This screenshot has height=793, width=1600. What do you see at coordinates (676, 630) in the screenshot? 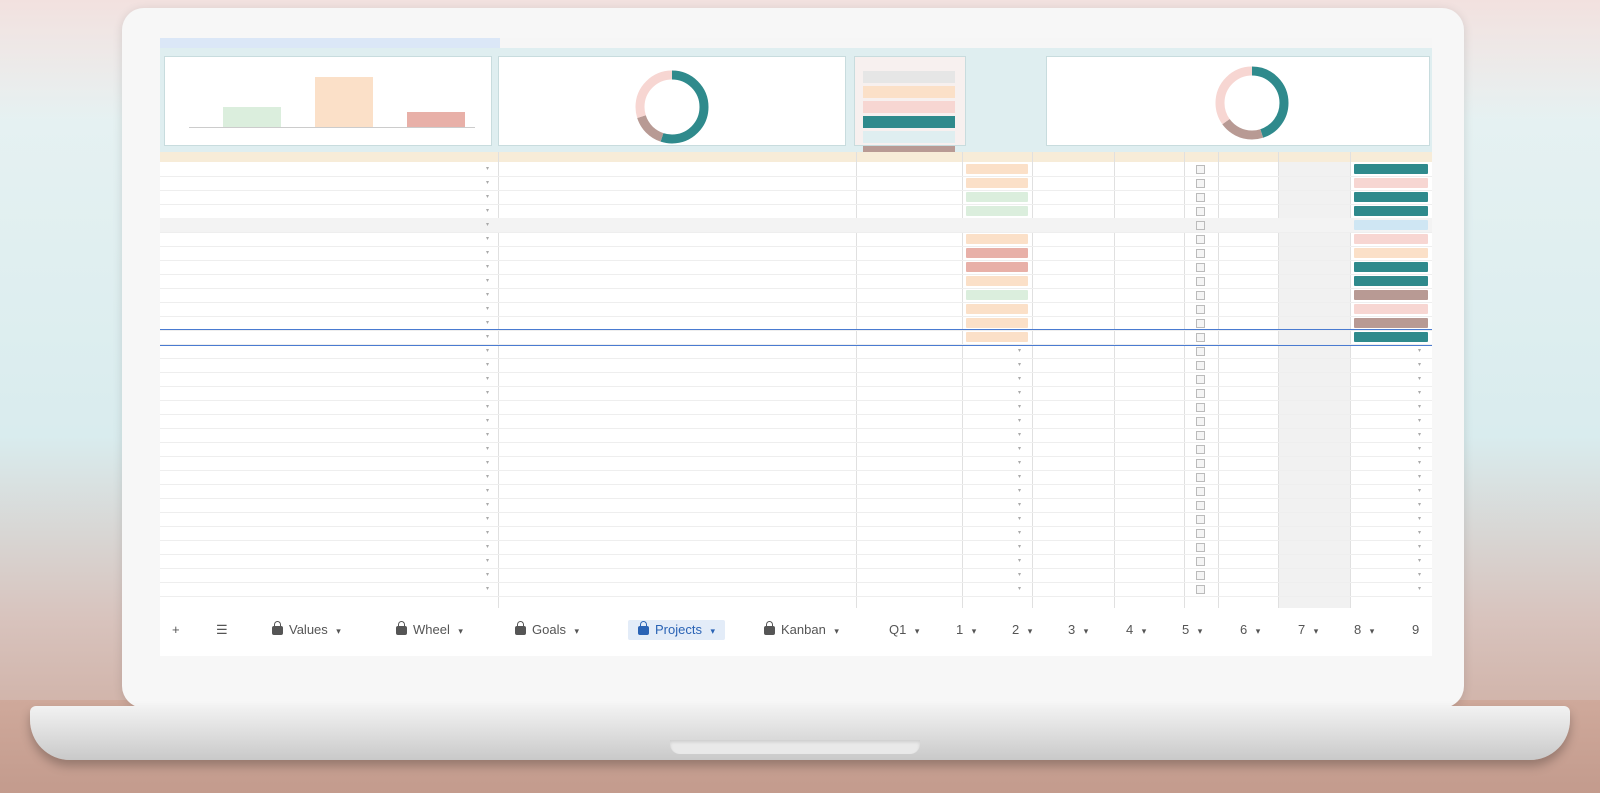
I see `sheet-tab-projects: Projects ▾` at bounding box center [676, 630].